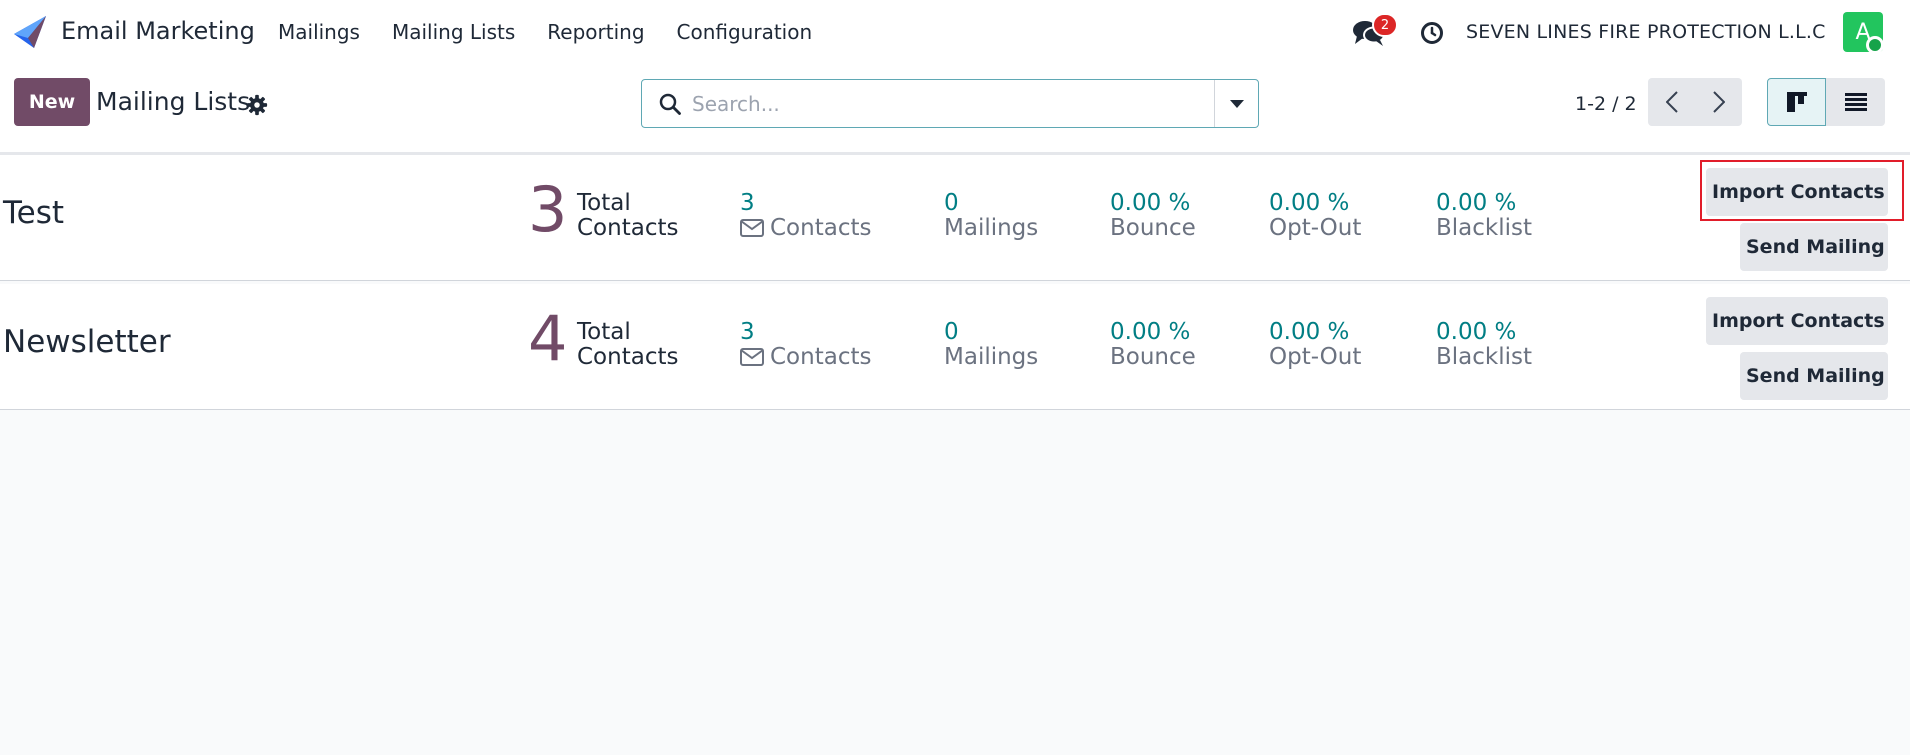 This screenshot has height=755, width=1910. What do you see at coordinates (319, 32) in the screenshot?
I see `menu-item-mailings: Mailings` at bounding box center [319, 32].